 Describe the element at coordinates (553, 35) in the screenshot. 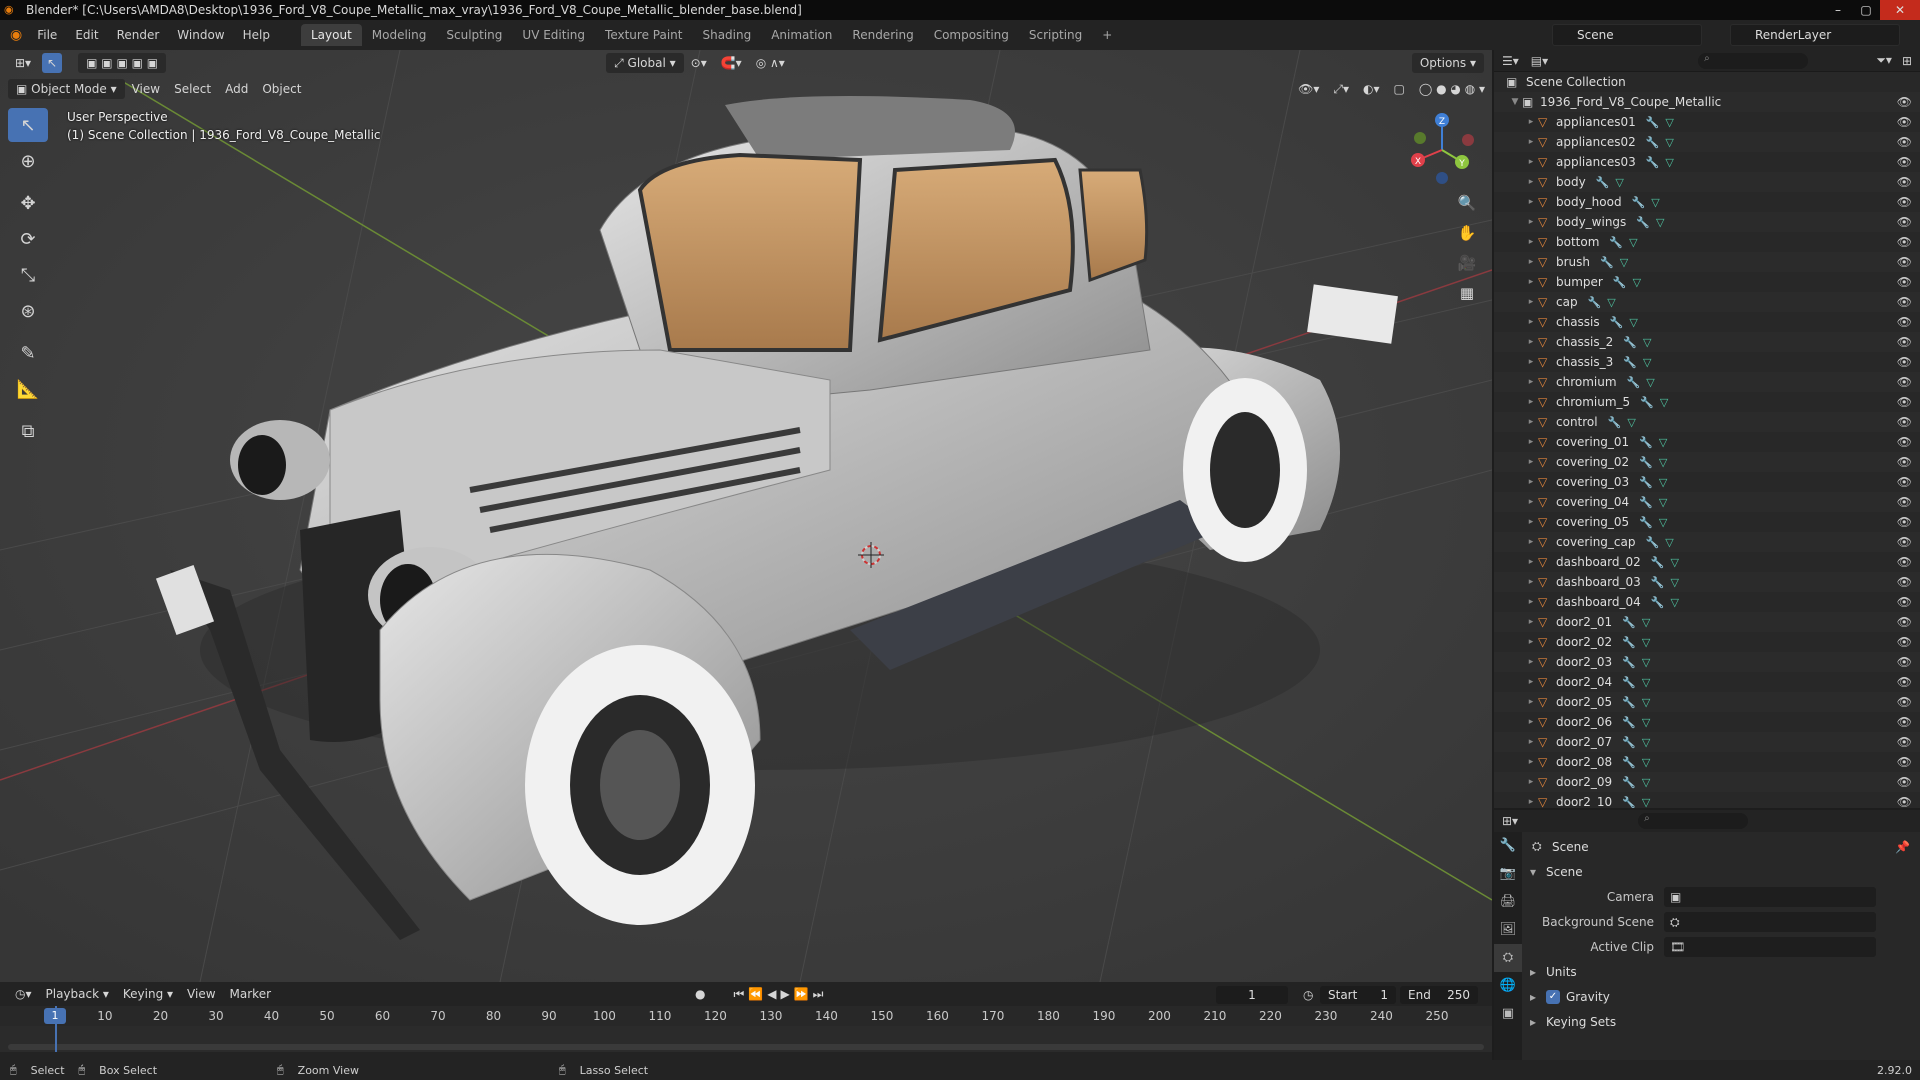

I see `tab-uv-editing: UV Editing` at that location.